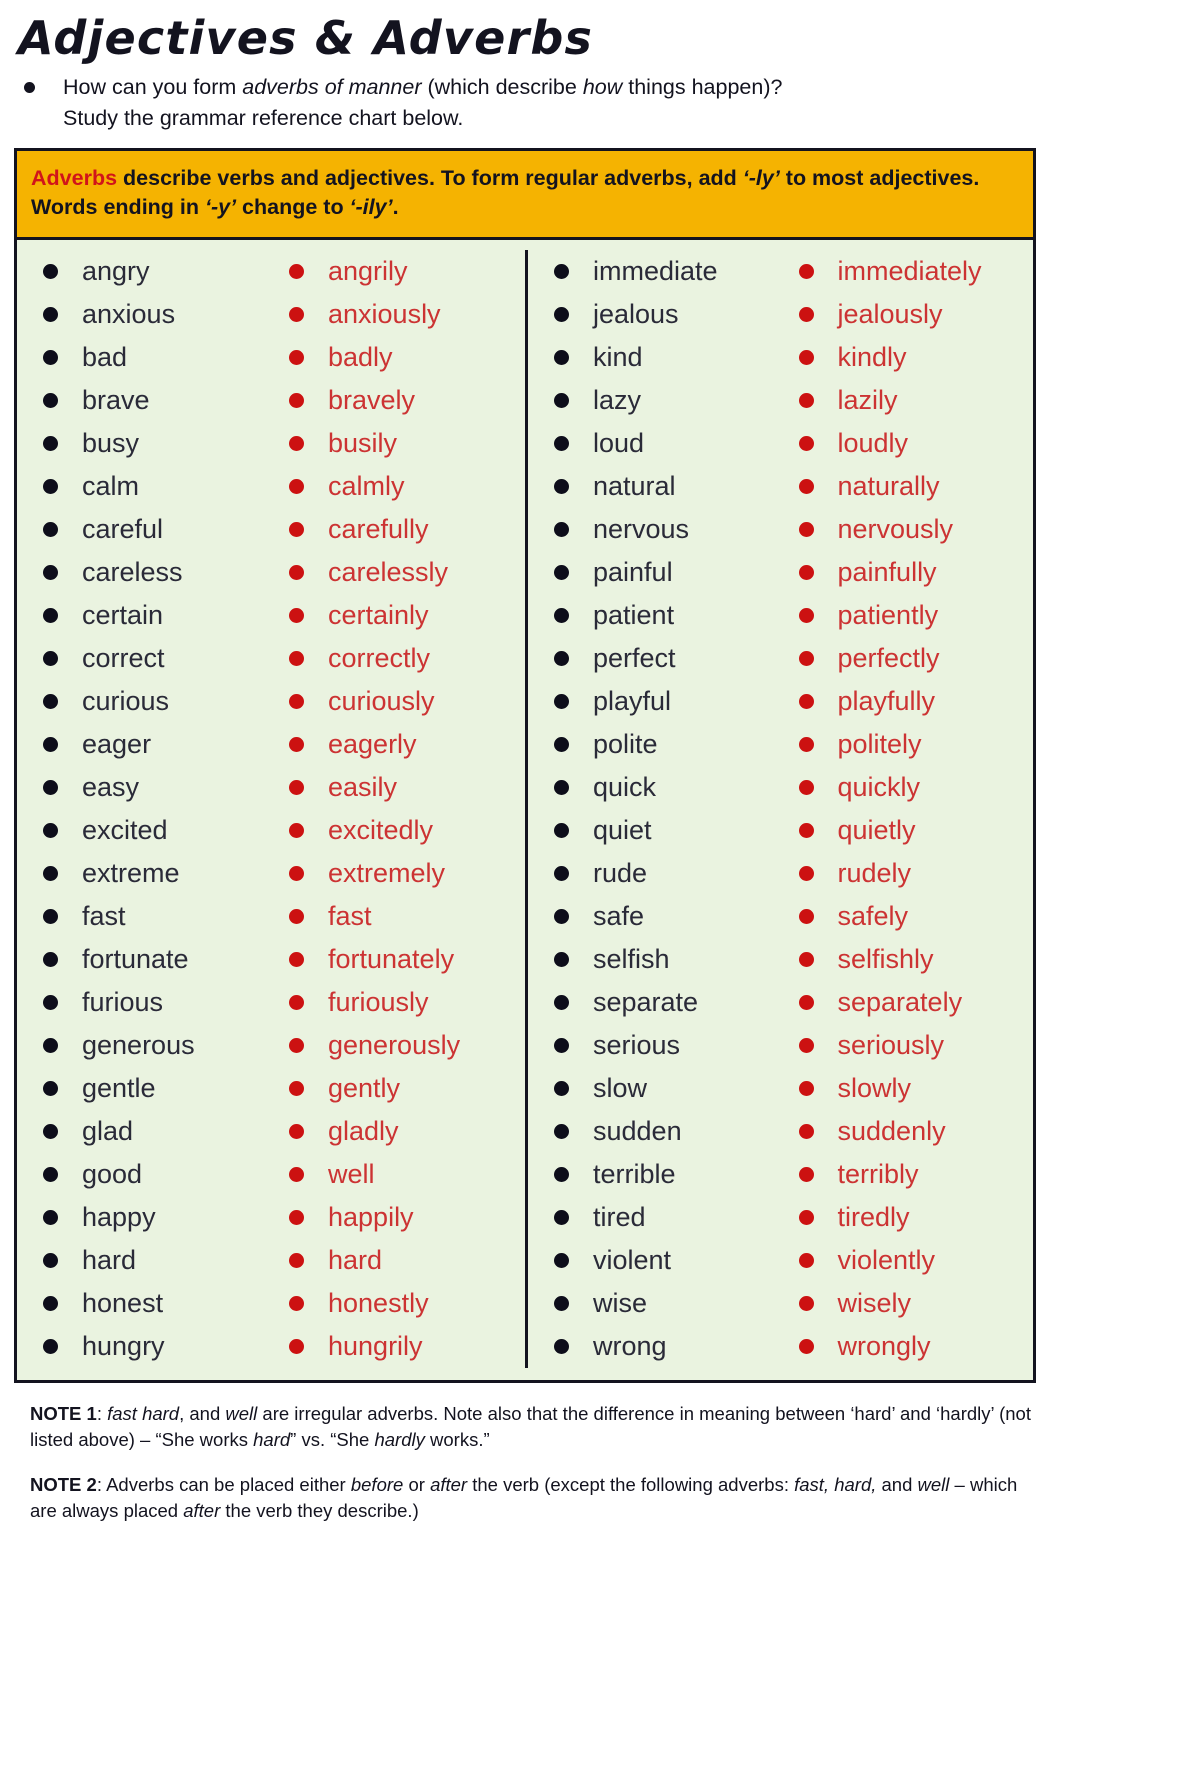 The width and height of the screenshot is (1200, 1789). I want to click on intro-emphasis-adverbs-of-manner: adverbs of manner, so click(332, 87).